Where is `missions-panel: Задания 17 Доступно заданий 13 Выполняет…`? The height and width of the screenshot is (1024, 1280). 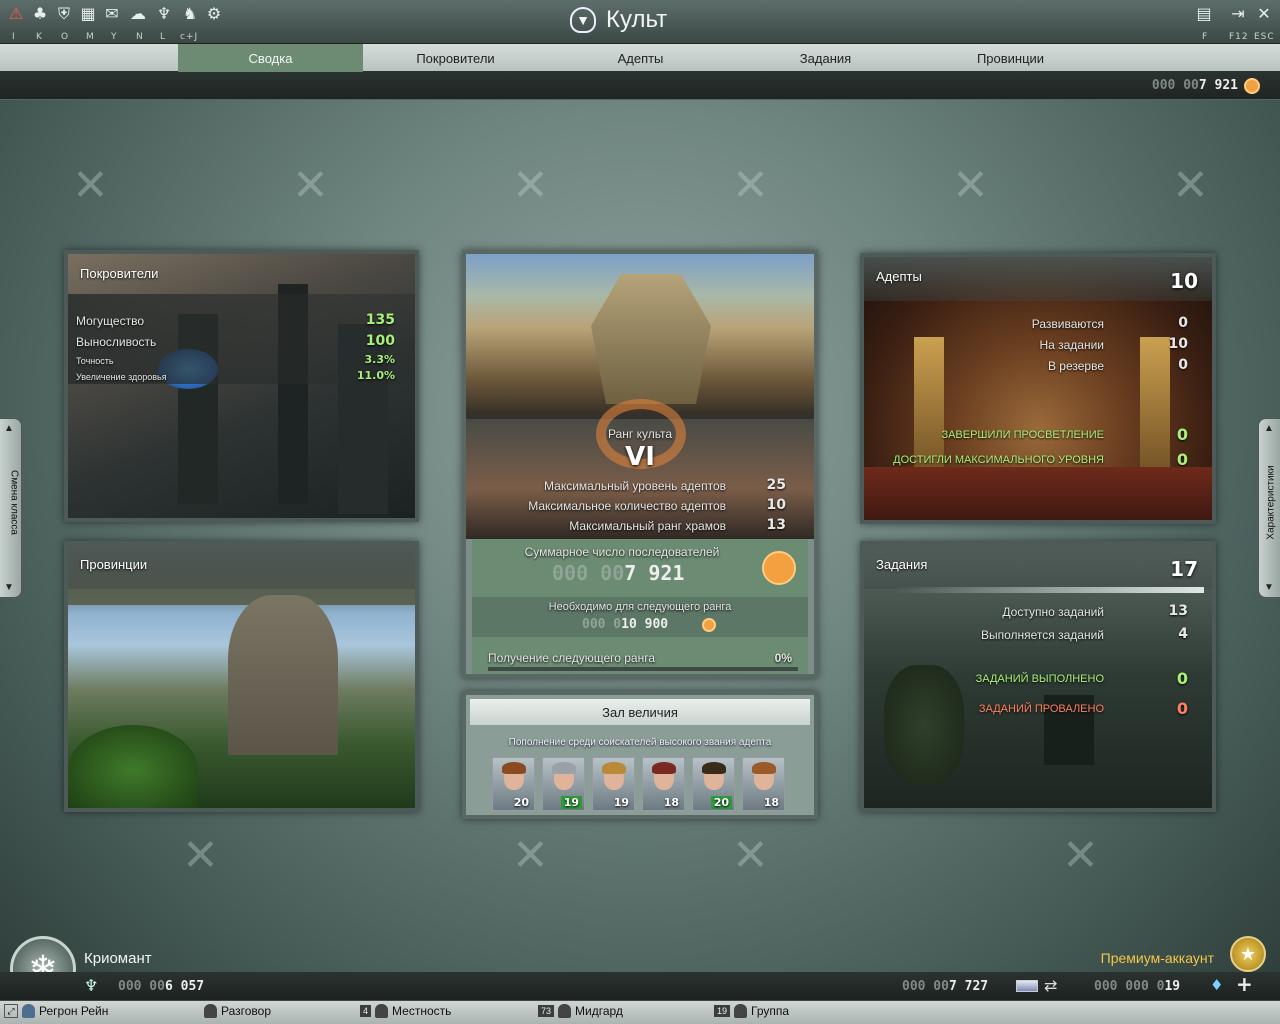
missions-panel: Задания 17 Доступно заданий 13 Выполняет… is located at coordinates (1038, 676).